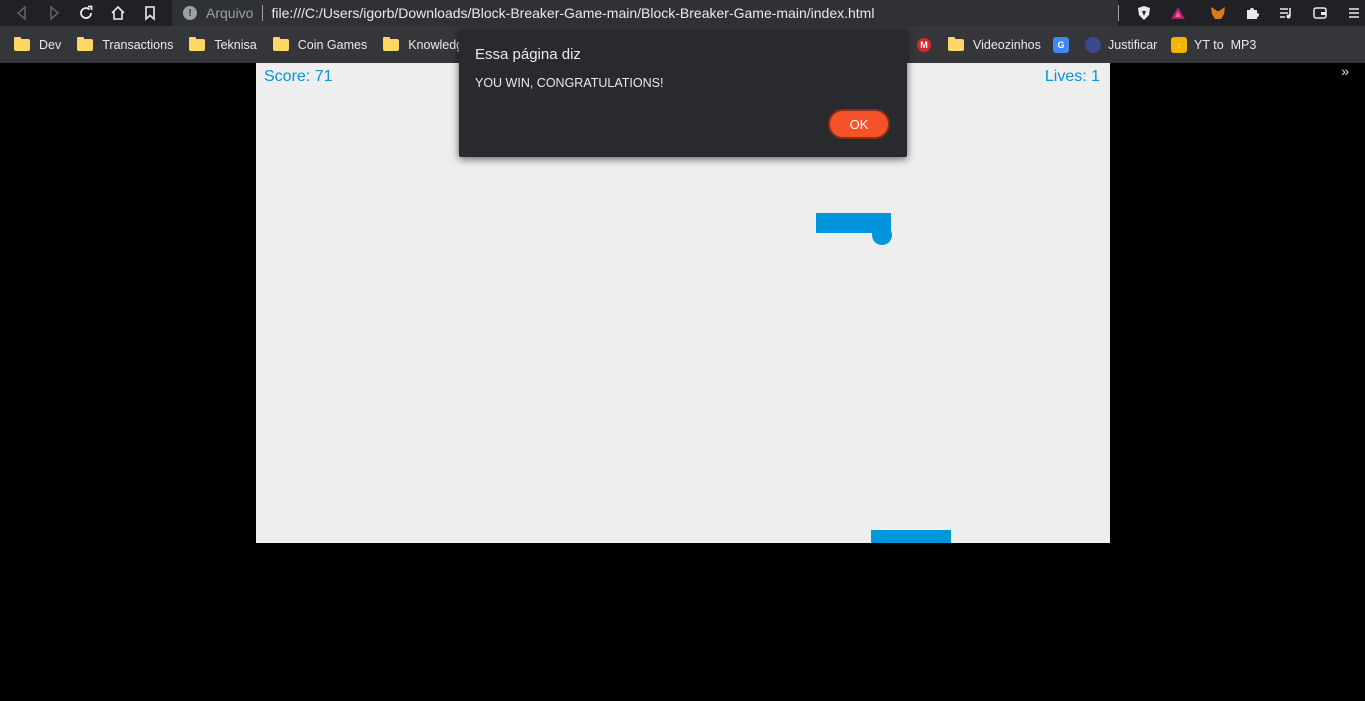 This screenshot has width=1365, height=701. Describe the element at coordinates (924, 44) in the screenshot. I see `mega-icon: M` at that location.